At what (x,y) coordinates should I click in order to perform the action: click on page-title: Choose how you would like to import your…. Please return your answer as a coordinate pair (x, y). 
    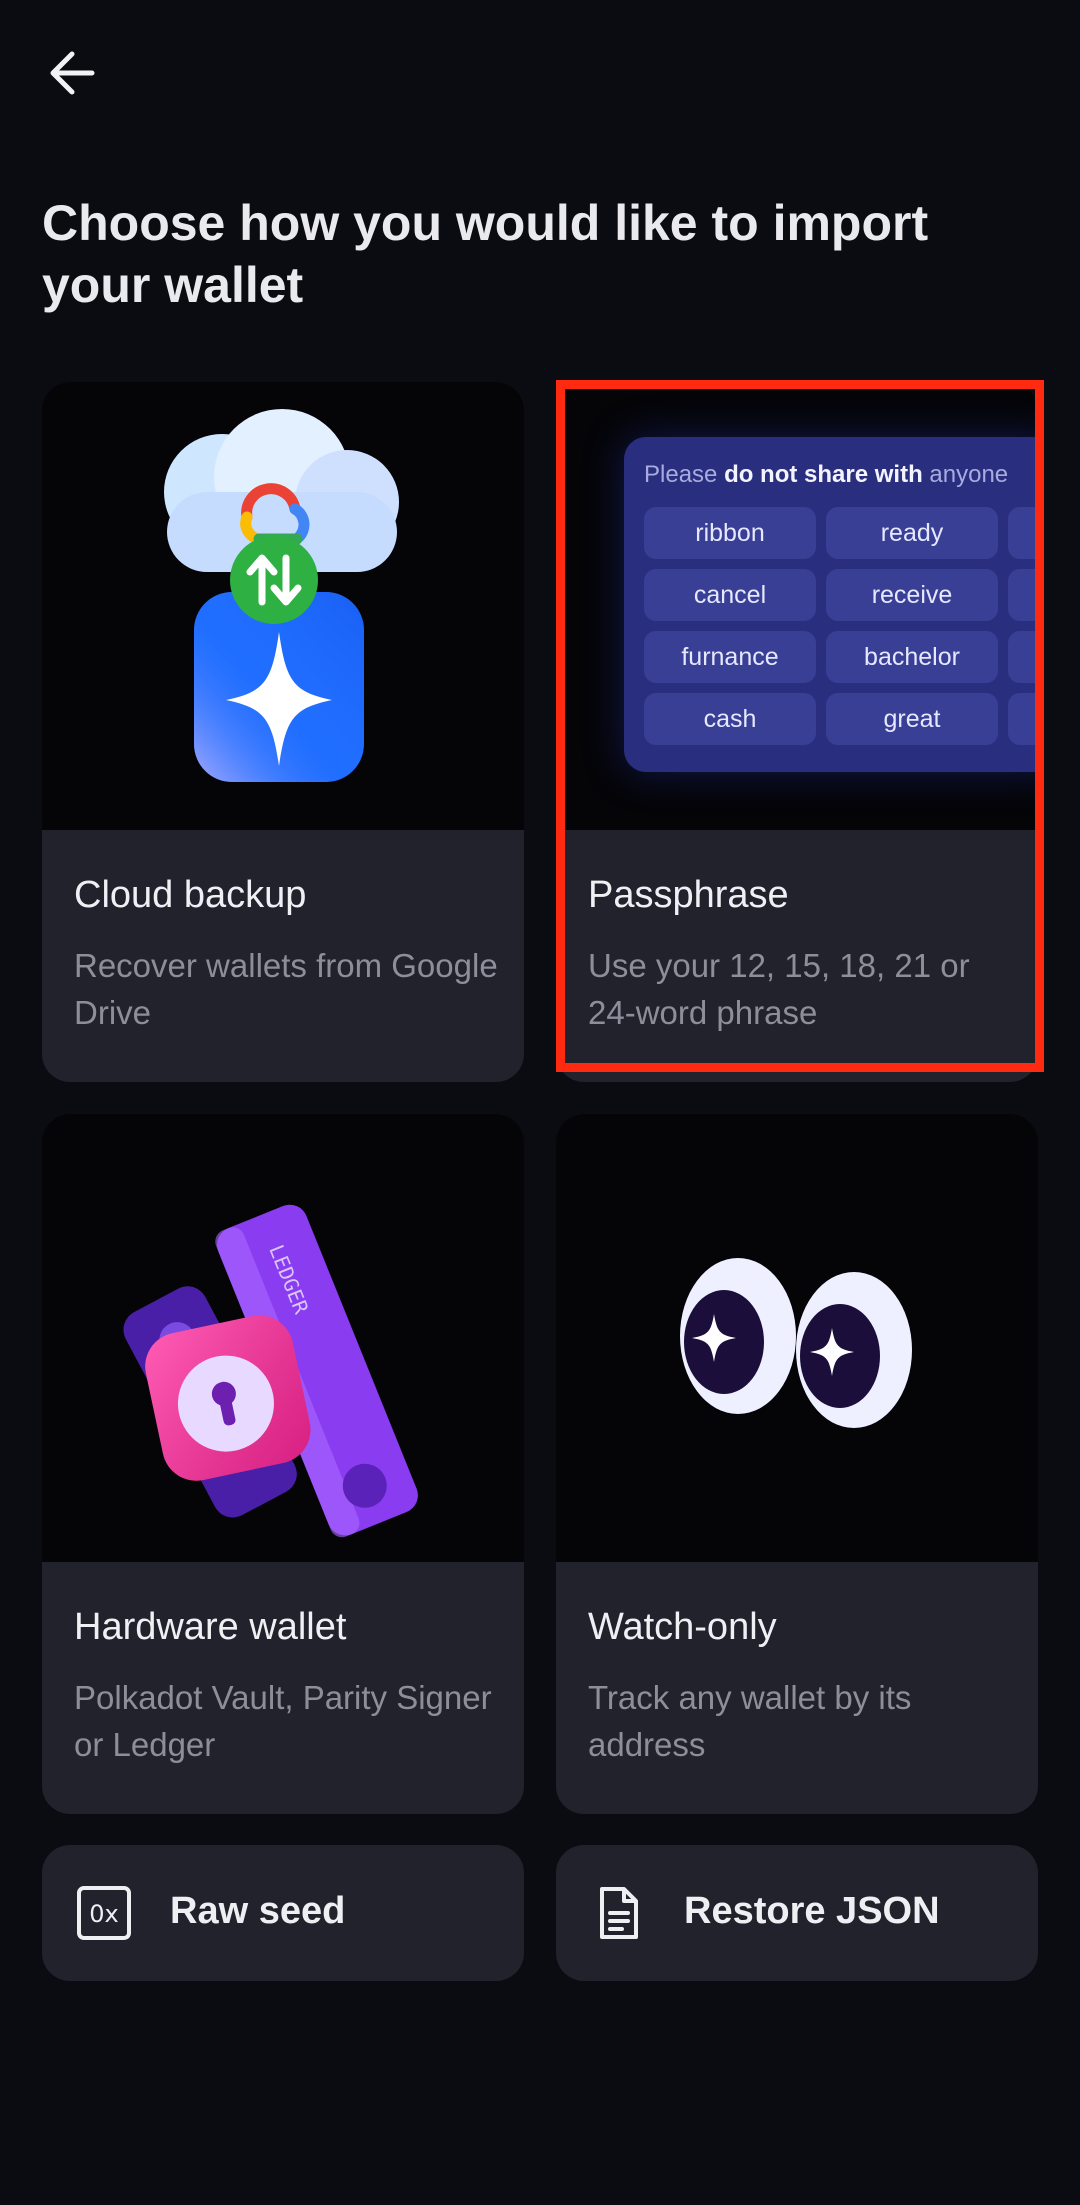
    Looking at the image, I should click on (485, 254).